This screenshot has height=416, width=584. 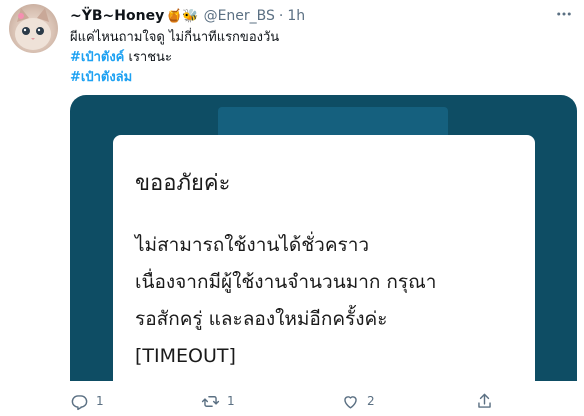 What do you see at coordinates (148, 57) in the screenshot?
I see `tweet-text-rest: เราชนะ` at bounding box center [148, 57].